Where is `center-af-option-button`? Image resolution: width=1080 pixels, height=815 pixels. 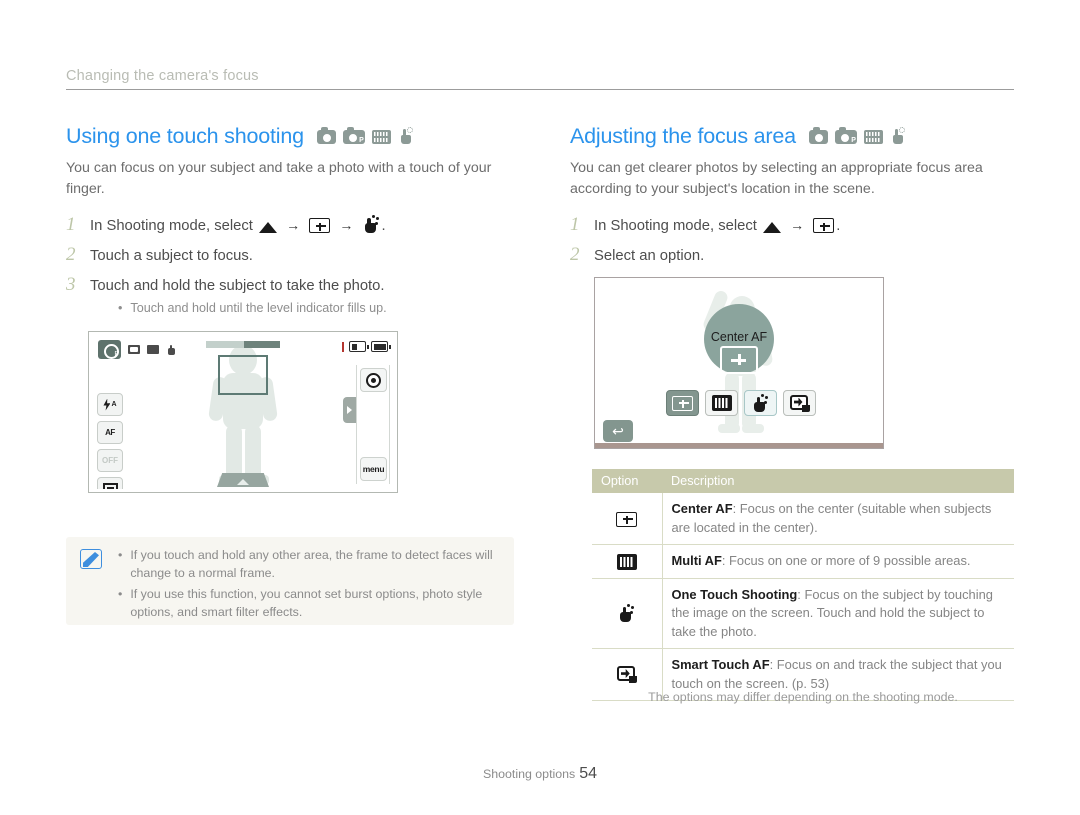
center-af-option-button is located at coordinates (682, 403).